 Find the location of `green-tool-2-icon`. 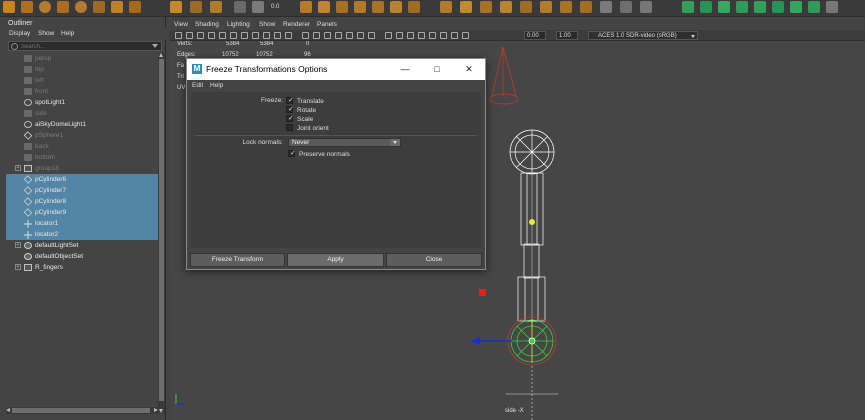

green-tool-2-icon is located at coordinates (706, 7).